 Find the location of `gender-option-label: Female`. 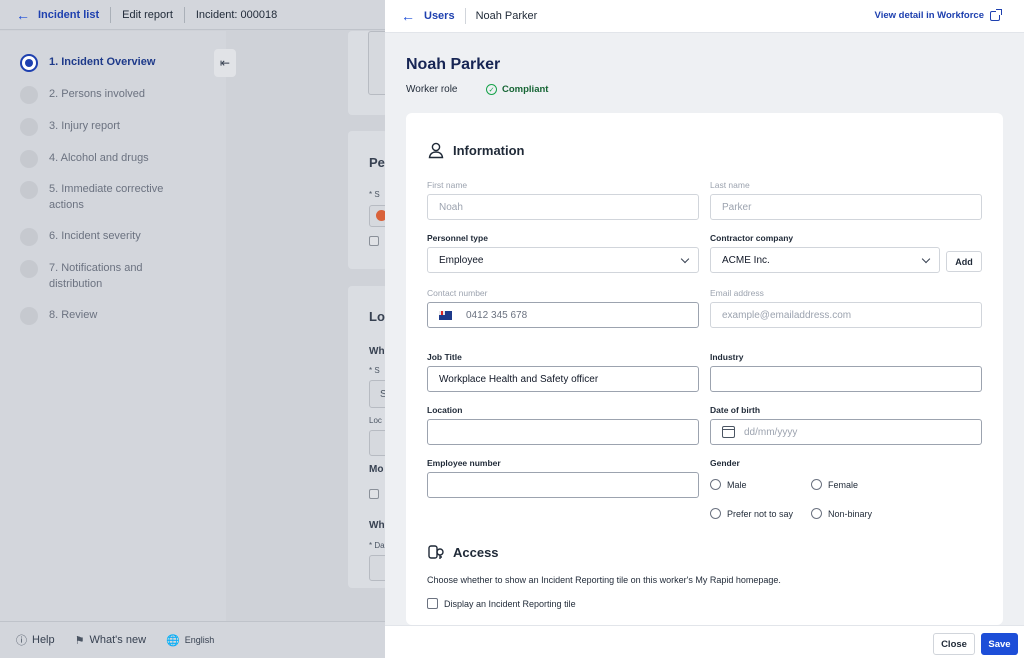

gender-option-label: Female is located at coordinates (843, 484).